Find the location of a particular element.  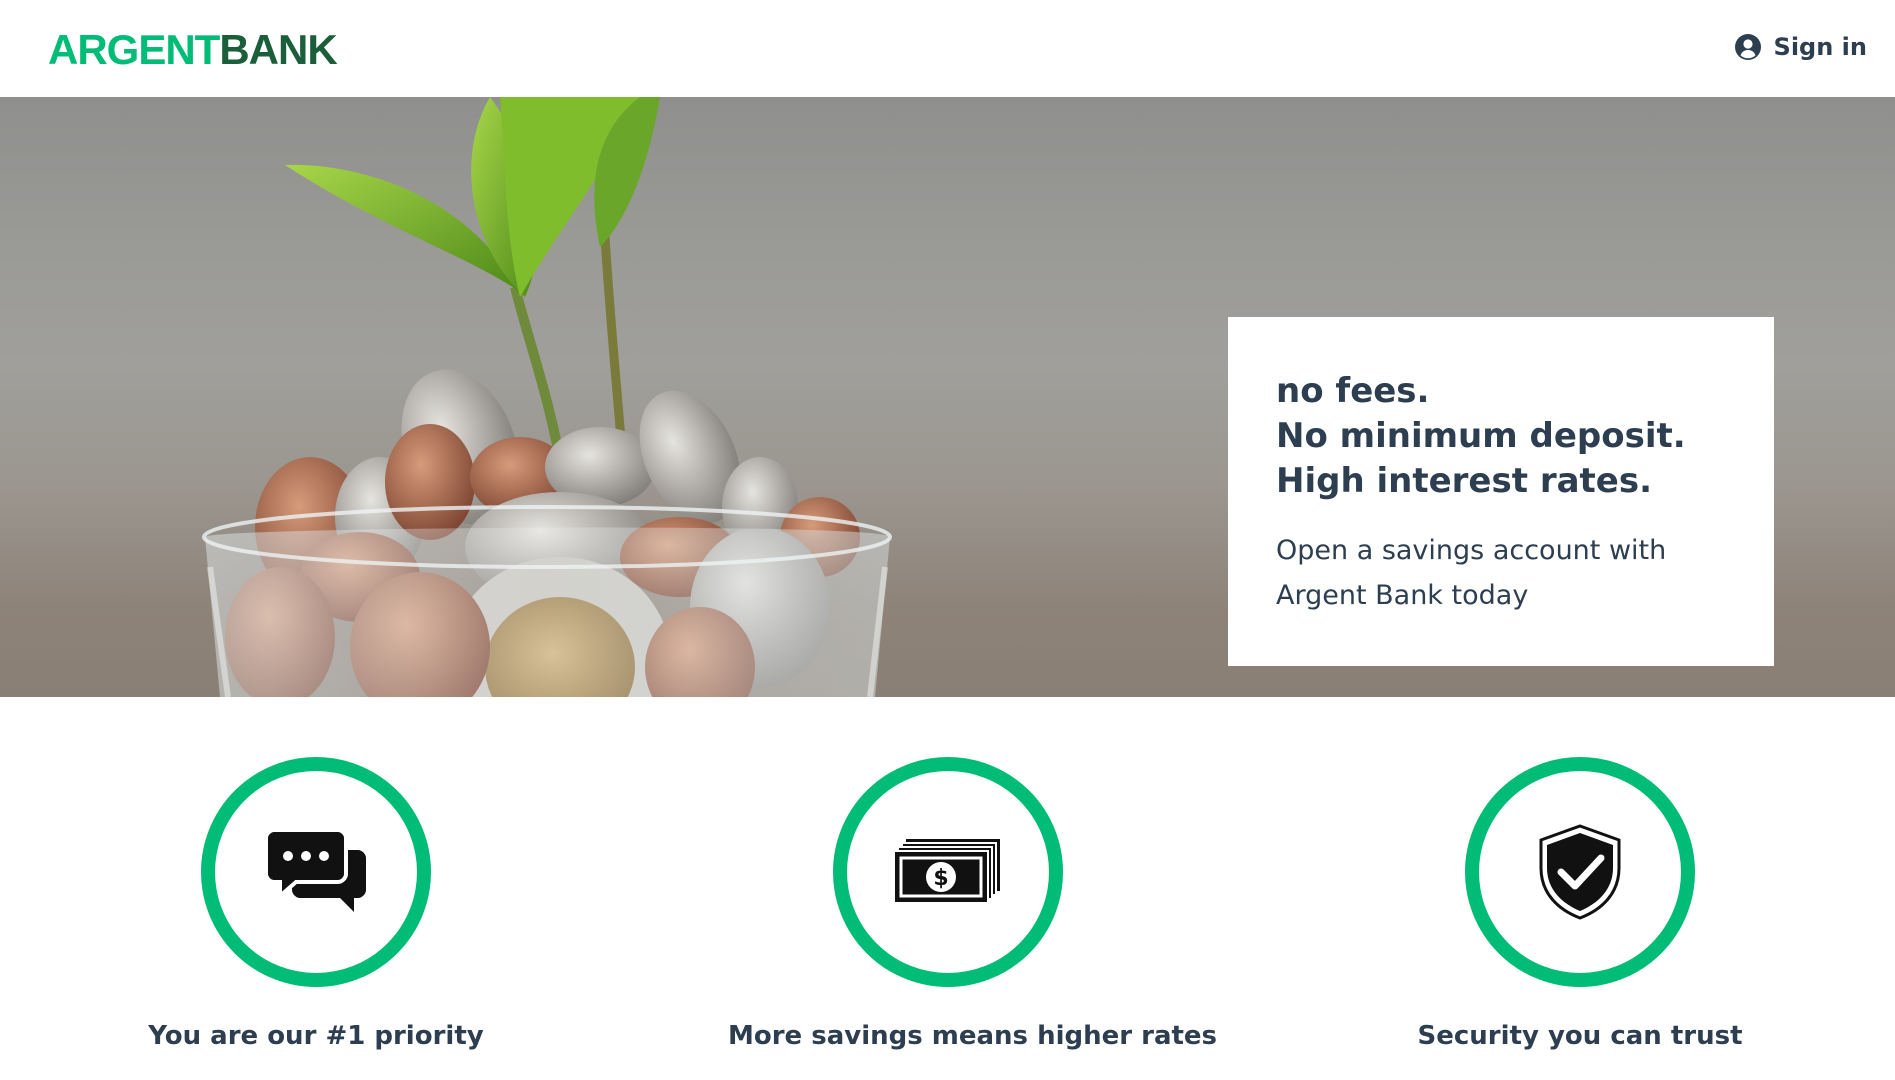

promo-subtitle-line-1: Open a savings account with is located at coordinates (1471, 550).